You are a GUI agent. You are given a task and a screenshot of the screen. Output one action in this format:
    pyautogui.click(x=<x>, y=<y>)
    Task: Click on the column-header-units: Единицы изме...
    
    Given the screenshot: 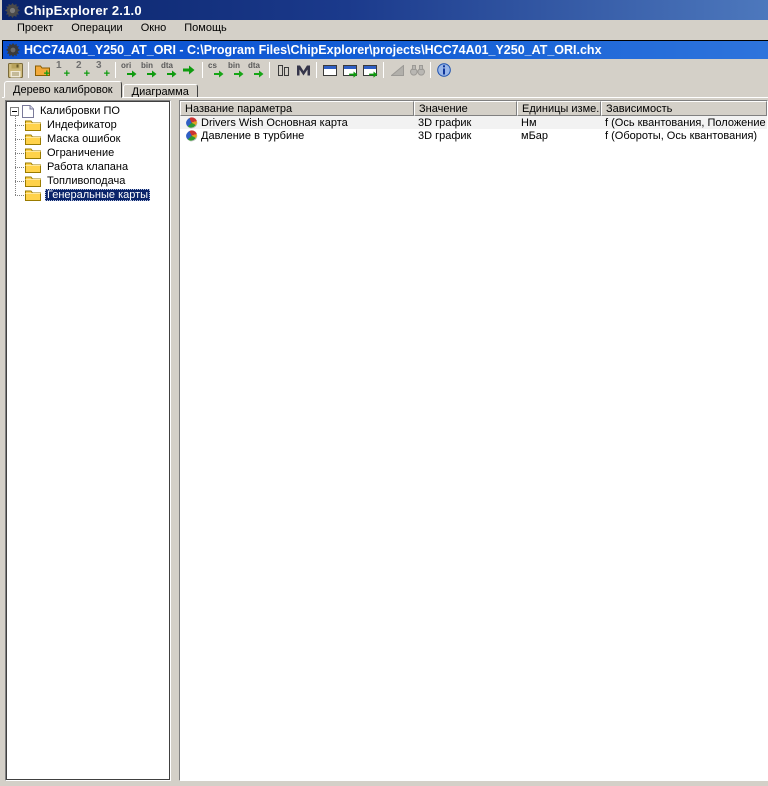 What is the action you would take?
    pyautogui.click(x=559, y=108)
    